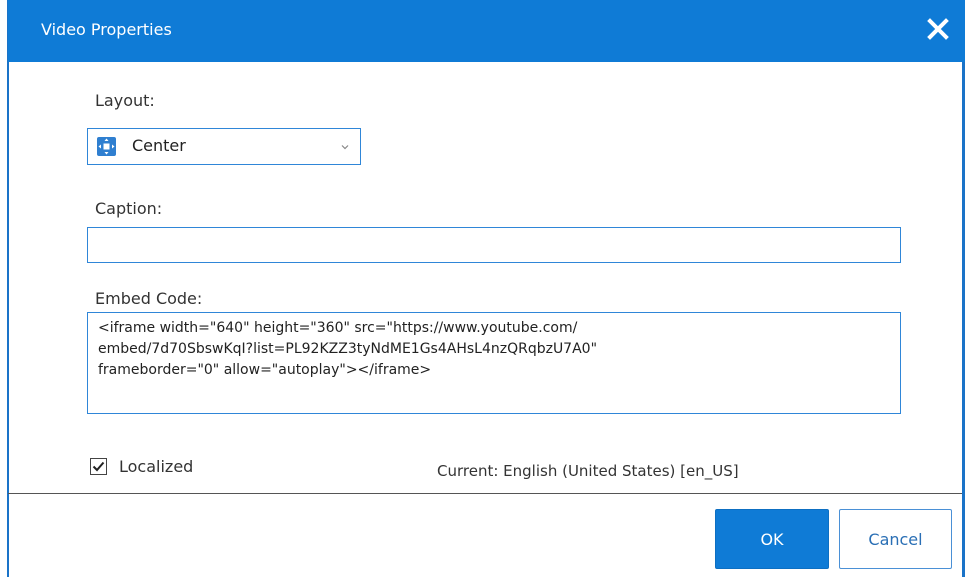 The width and height of the screenshot is (965, 577). What do you see at coordinates (125, 100) in the screenshot?
I see `layout-label: Layout:` at bounding box center [125, 100].